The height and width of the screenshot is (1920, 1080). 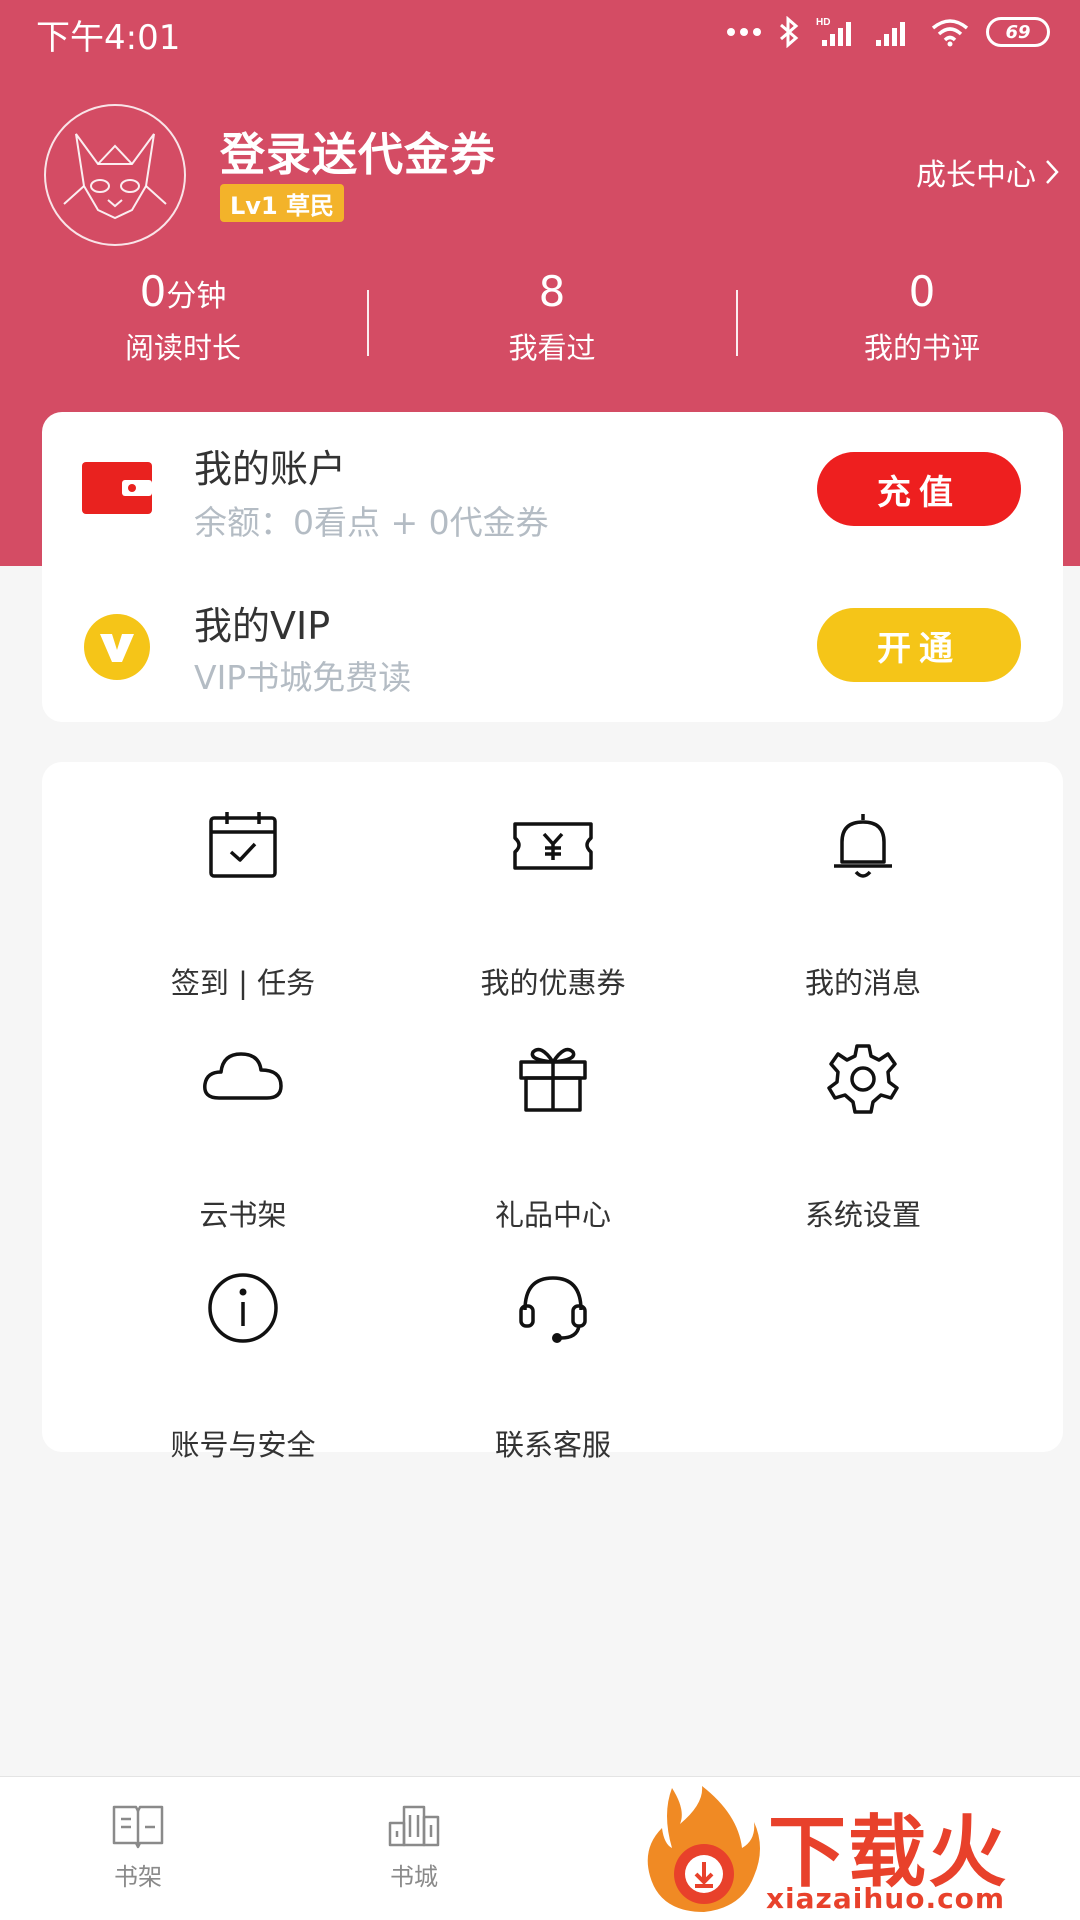 I want to click on grid-label: 我的消息, so click(x=862, y=983).